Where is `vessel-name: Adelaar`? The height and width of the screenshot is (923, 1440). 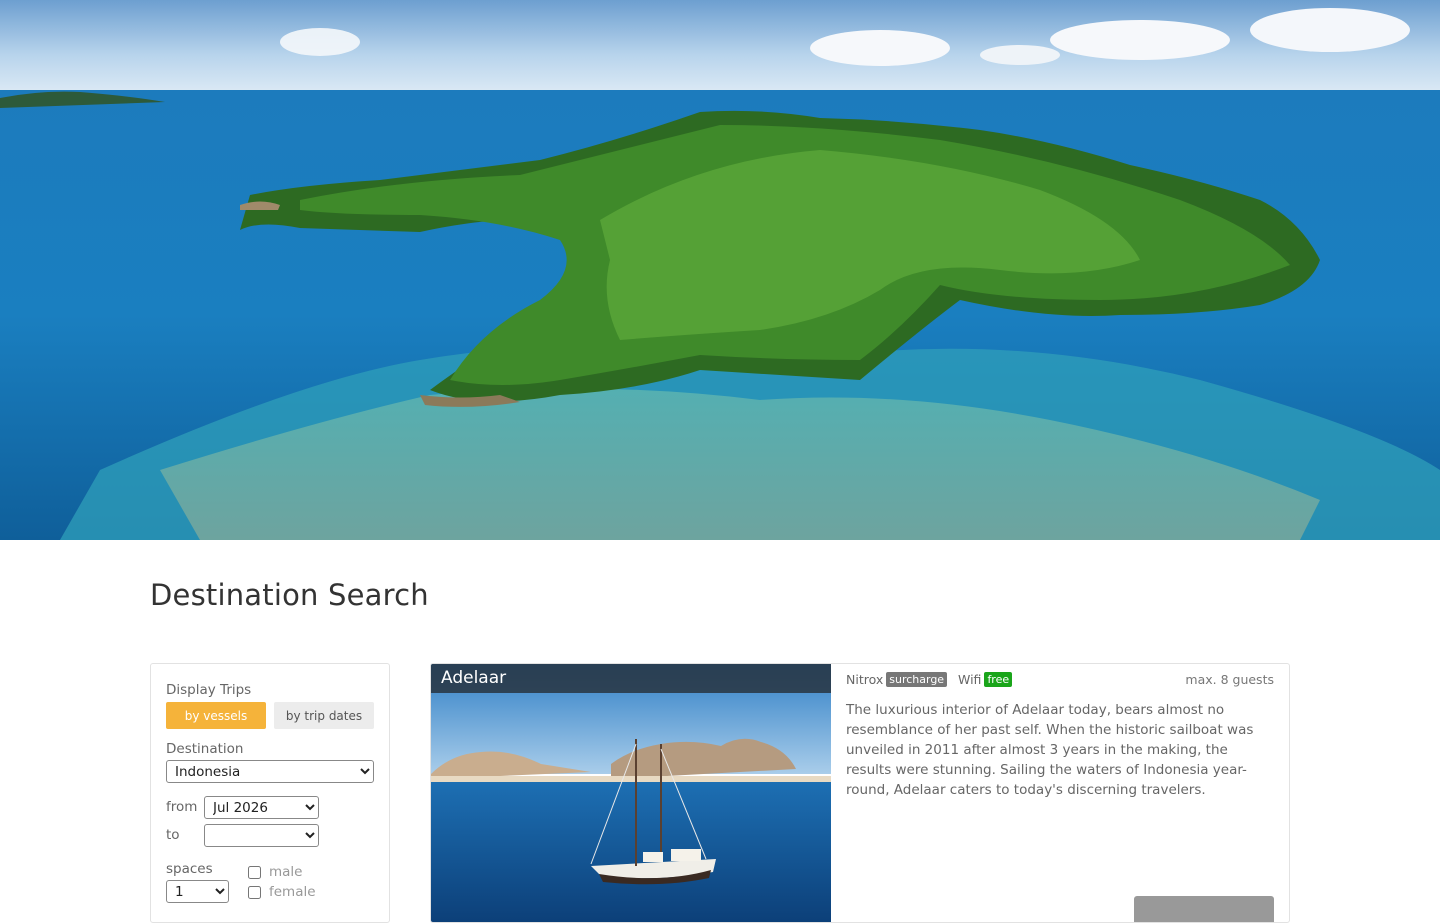
vessel-name: Adelaar is located at coordinates (474, 678).